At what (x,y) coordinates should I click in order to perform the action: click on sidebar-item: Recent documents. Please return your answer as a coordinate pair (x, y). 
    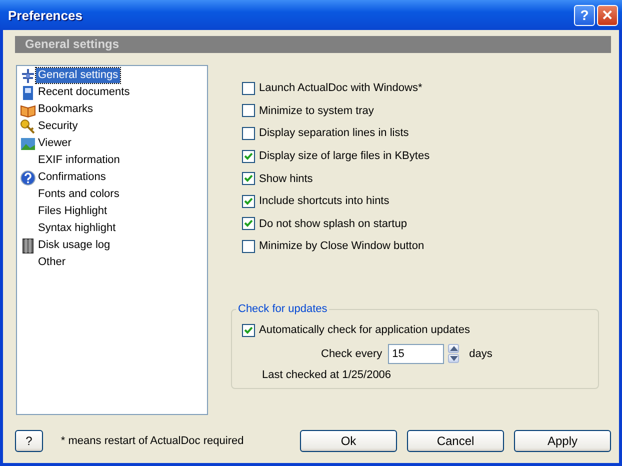
    Looking at the image, I should click on (84, 92).